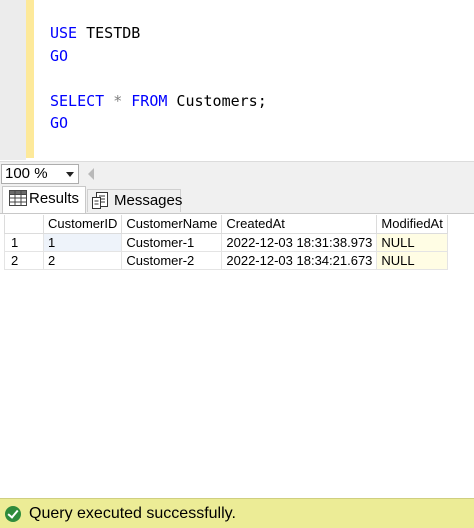  Describe the element at coordinates (82, 260) in the screenshot. I see `table-cell: 2` at that location.